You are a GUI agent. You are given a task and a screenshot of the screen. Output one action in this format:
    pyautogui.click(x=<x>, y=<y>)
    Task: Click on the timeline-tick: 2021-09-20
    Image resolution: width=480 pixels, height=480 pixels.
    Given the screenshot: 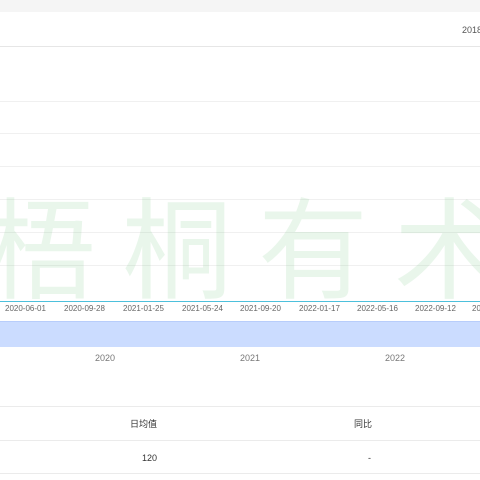 What is the action you would take?
    pyautogui.click(x=260, y=308)
    